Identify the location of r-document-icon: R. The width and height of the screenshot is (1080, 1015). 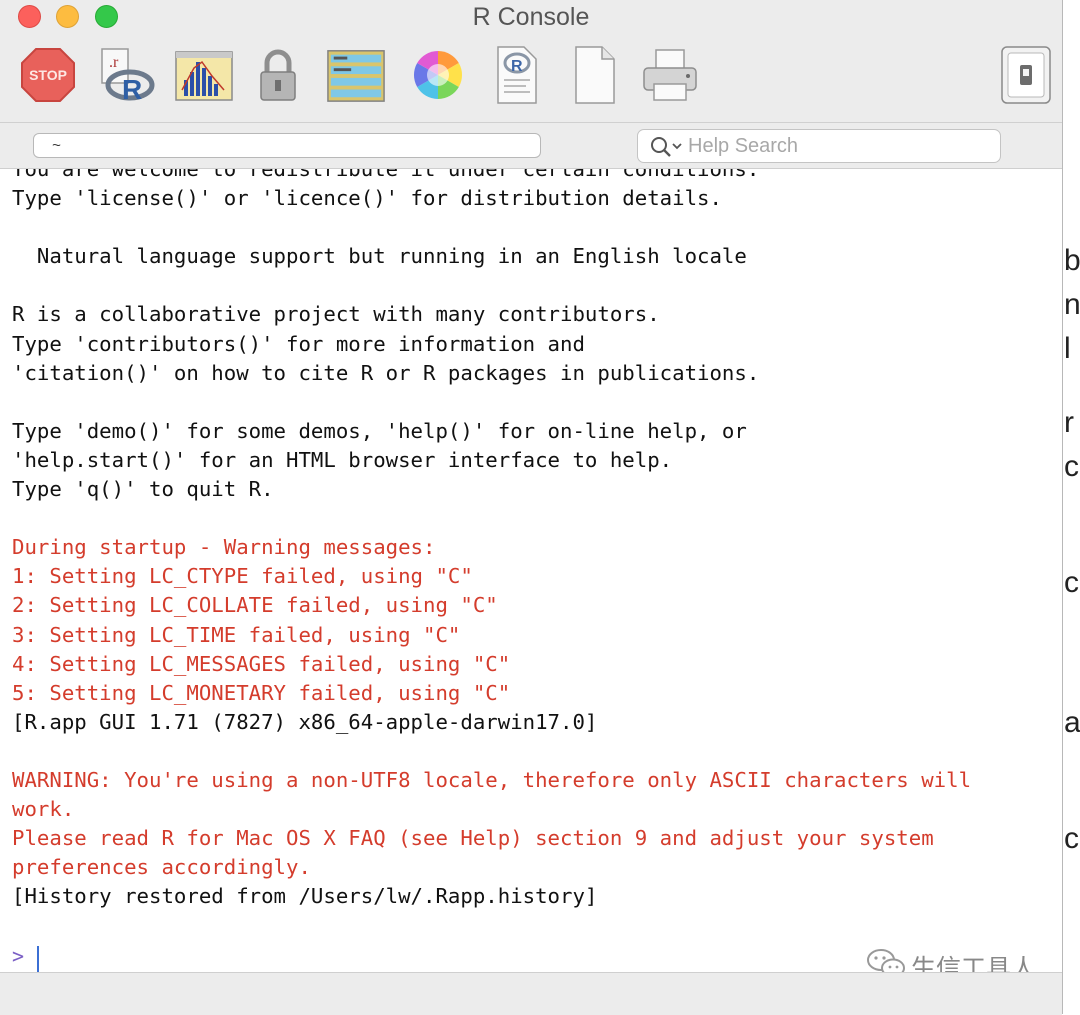
(517, 75).